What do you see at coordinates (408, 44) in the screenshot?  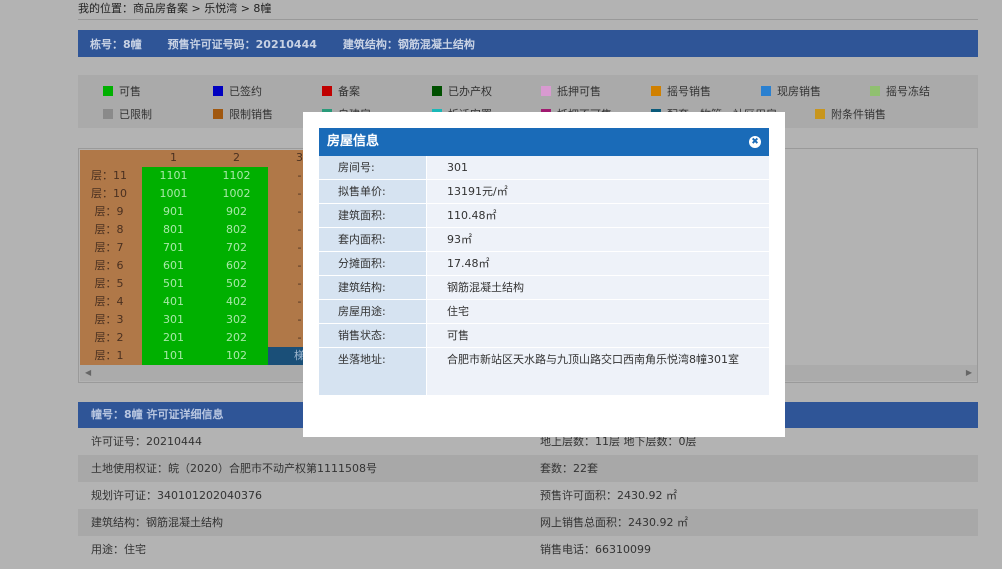 I see `building-structure: 建筑结构：钢筋混凝土结构` at bounding box center [408, 44].